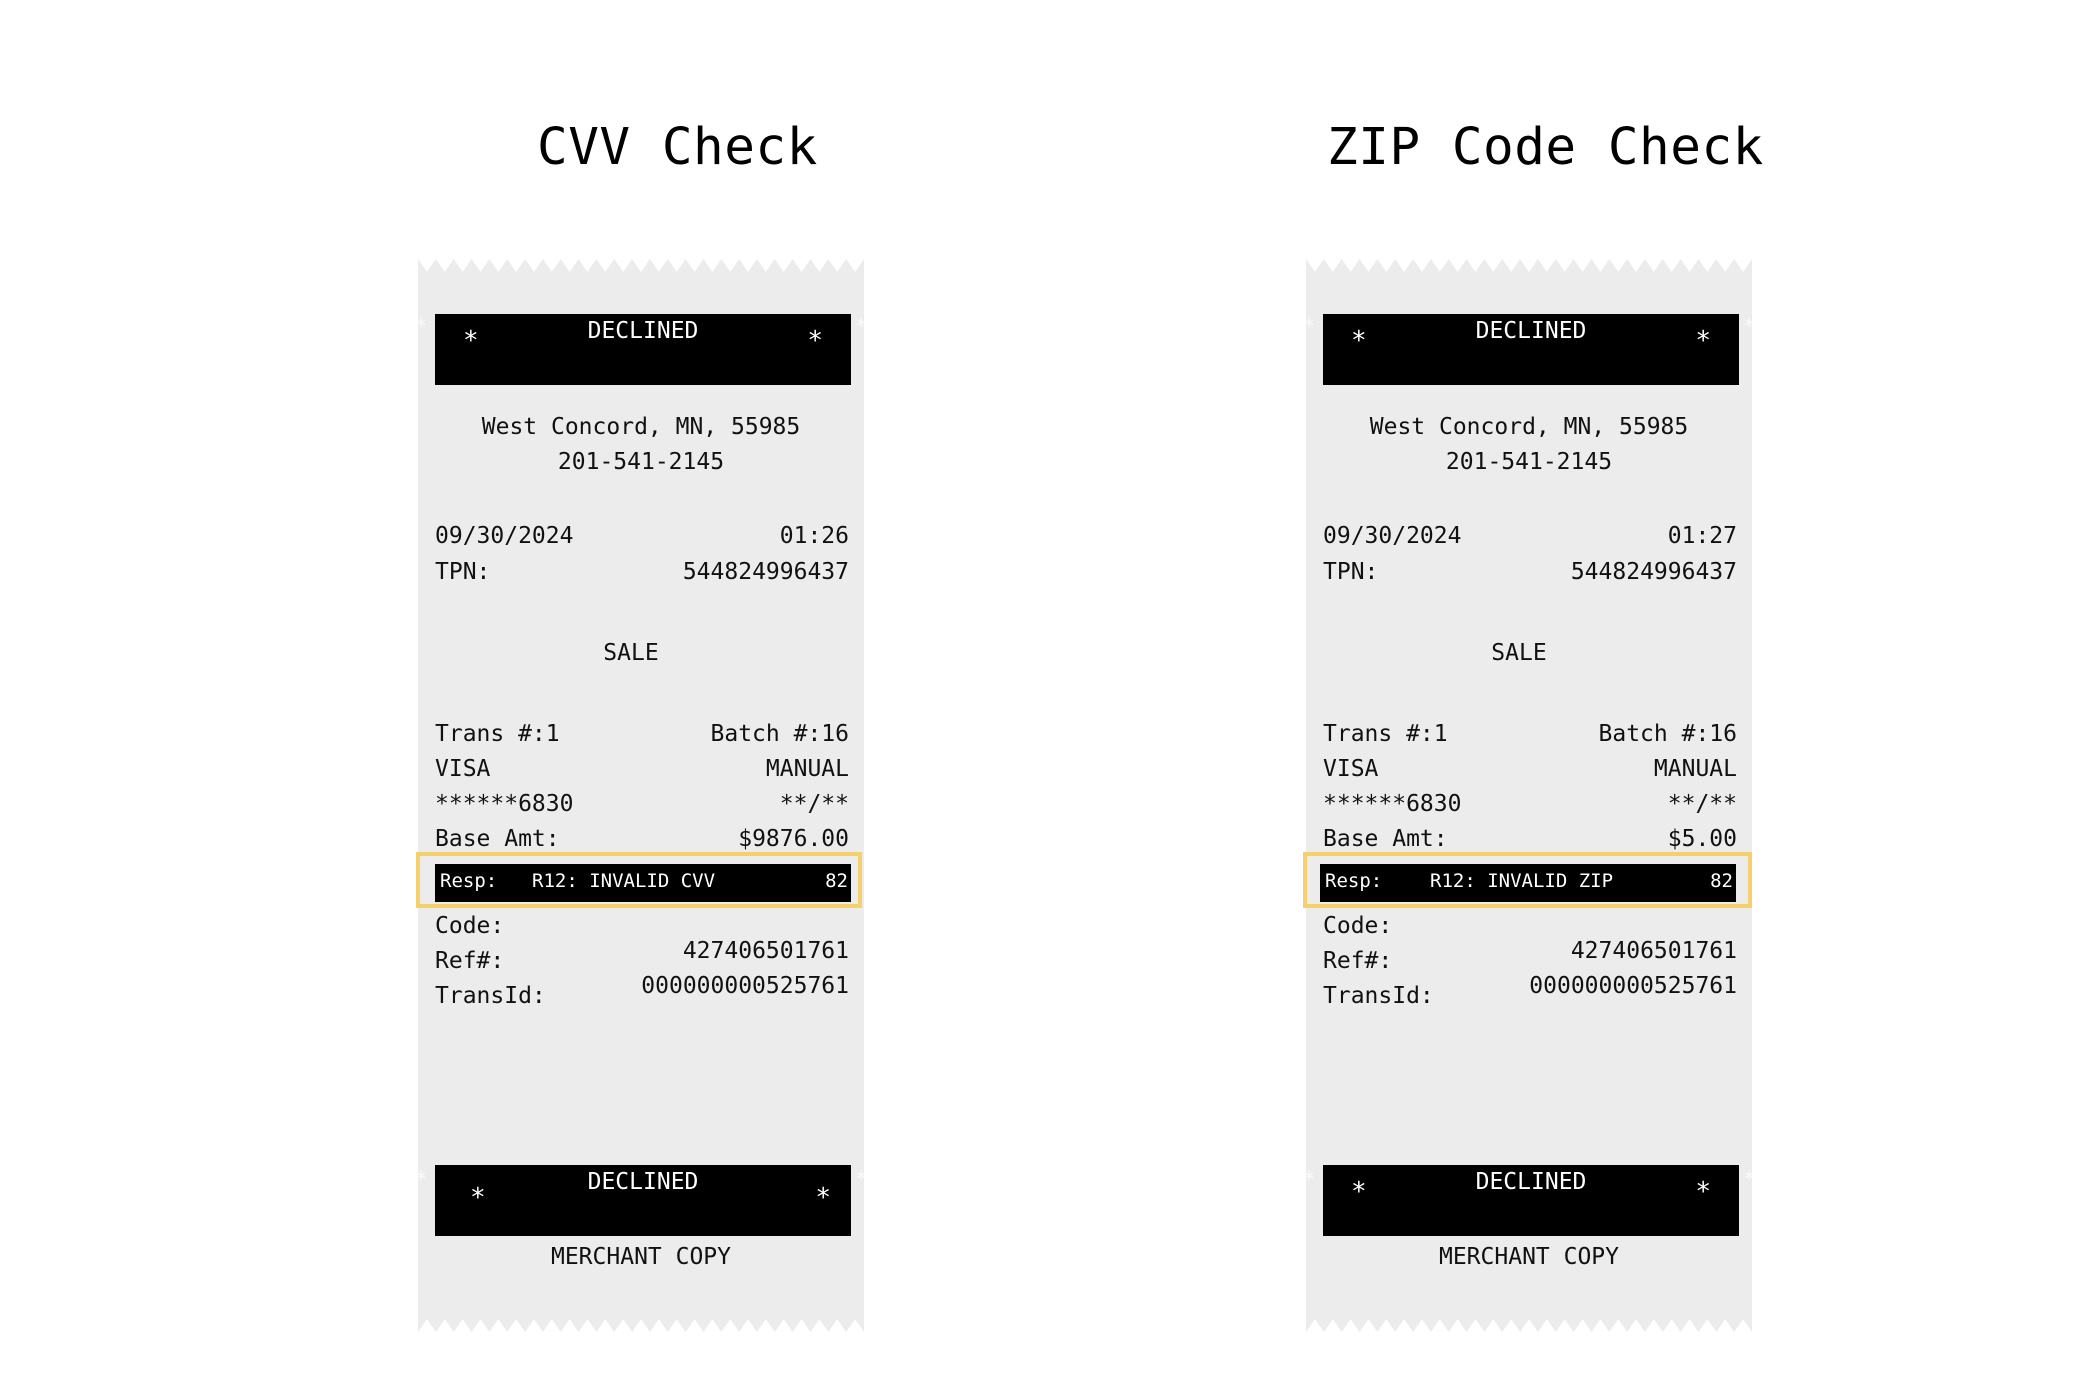  Describe the element at coordinates (1702, 839) in the screenshot. I see `base-amount-value: $5.00` at that location.